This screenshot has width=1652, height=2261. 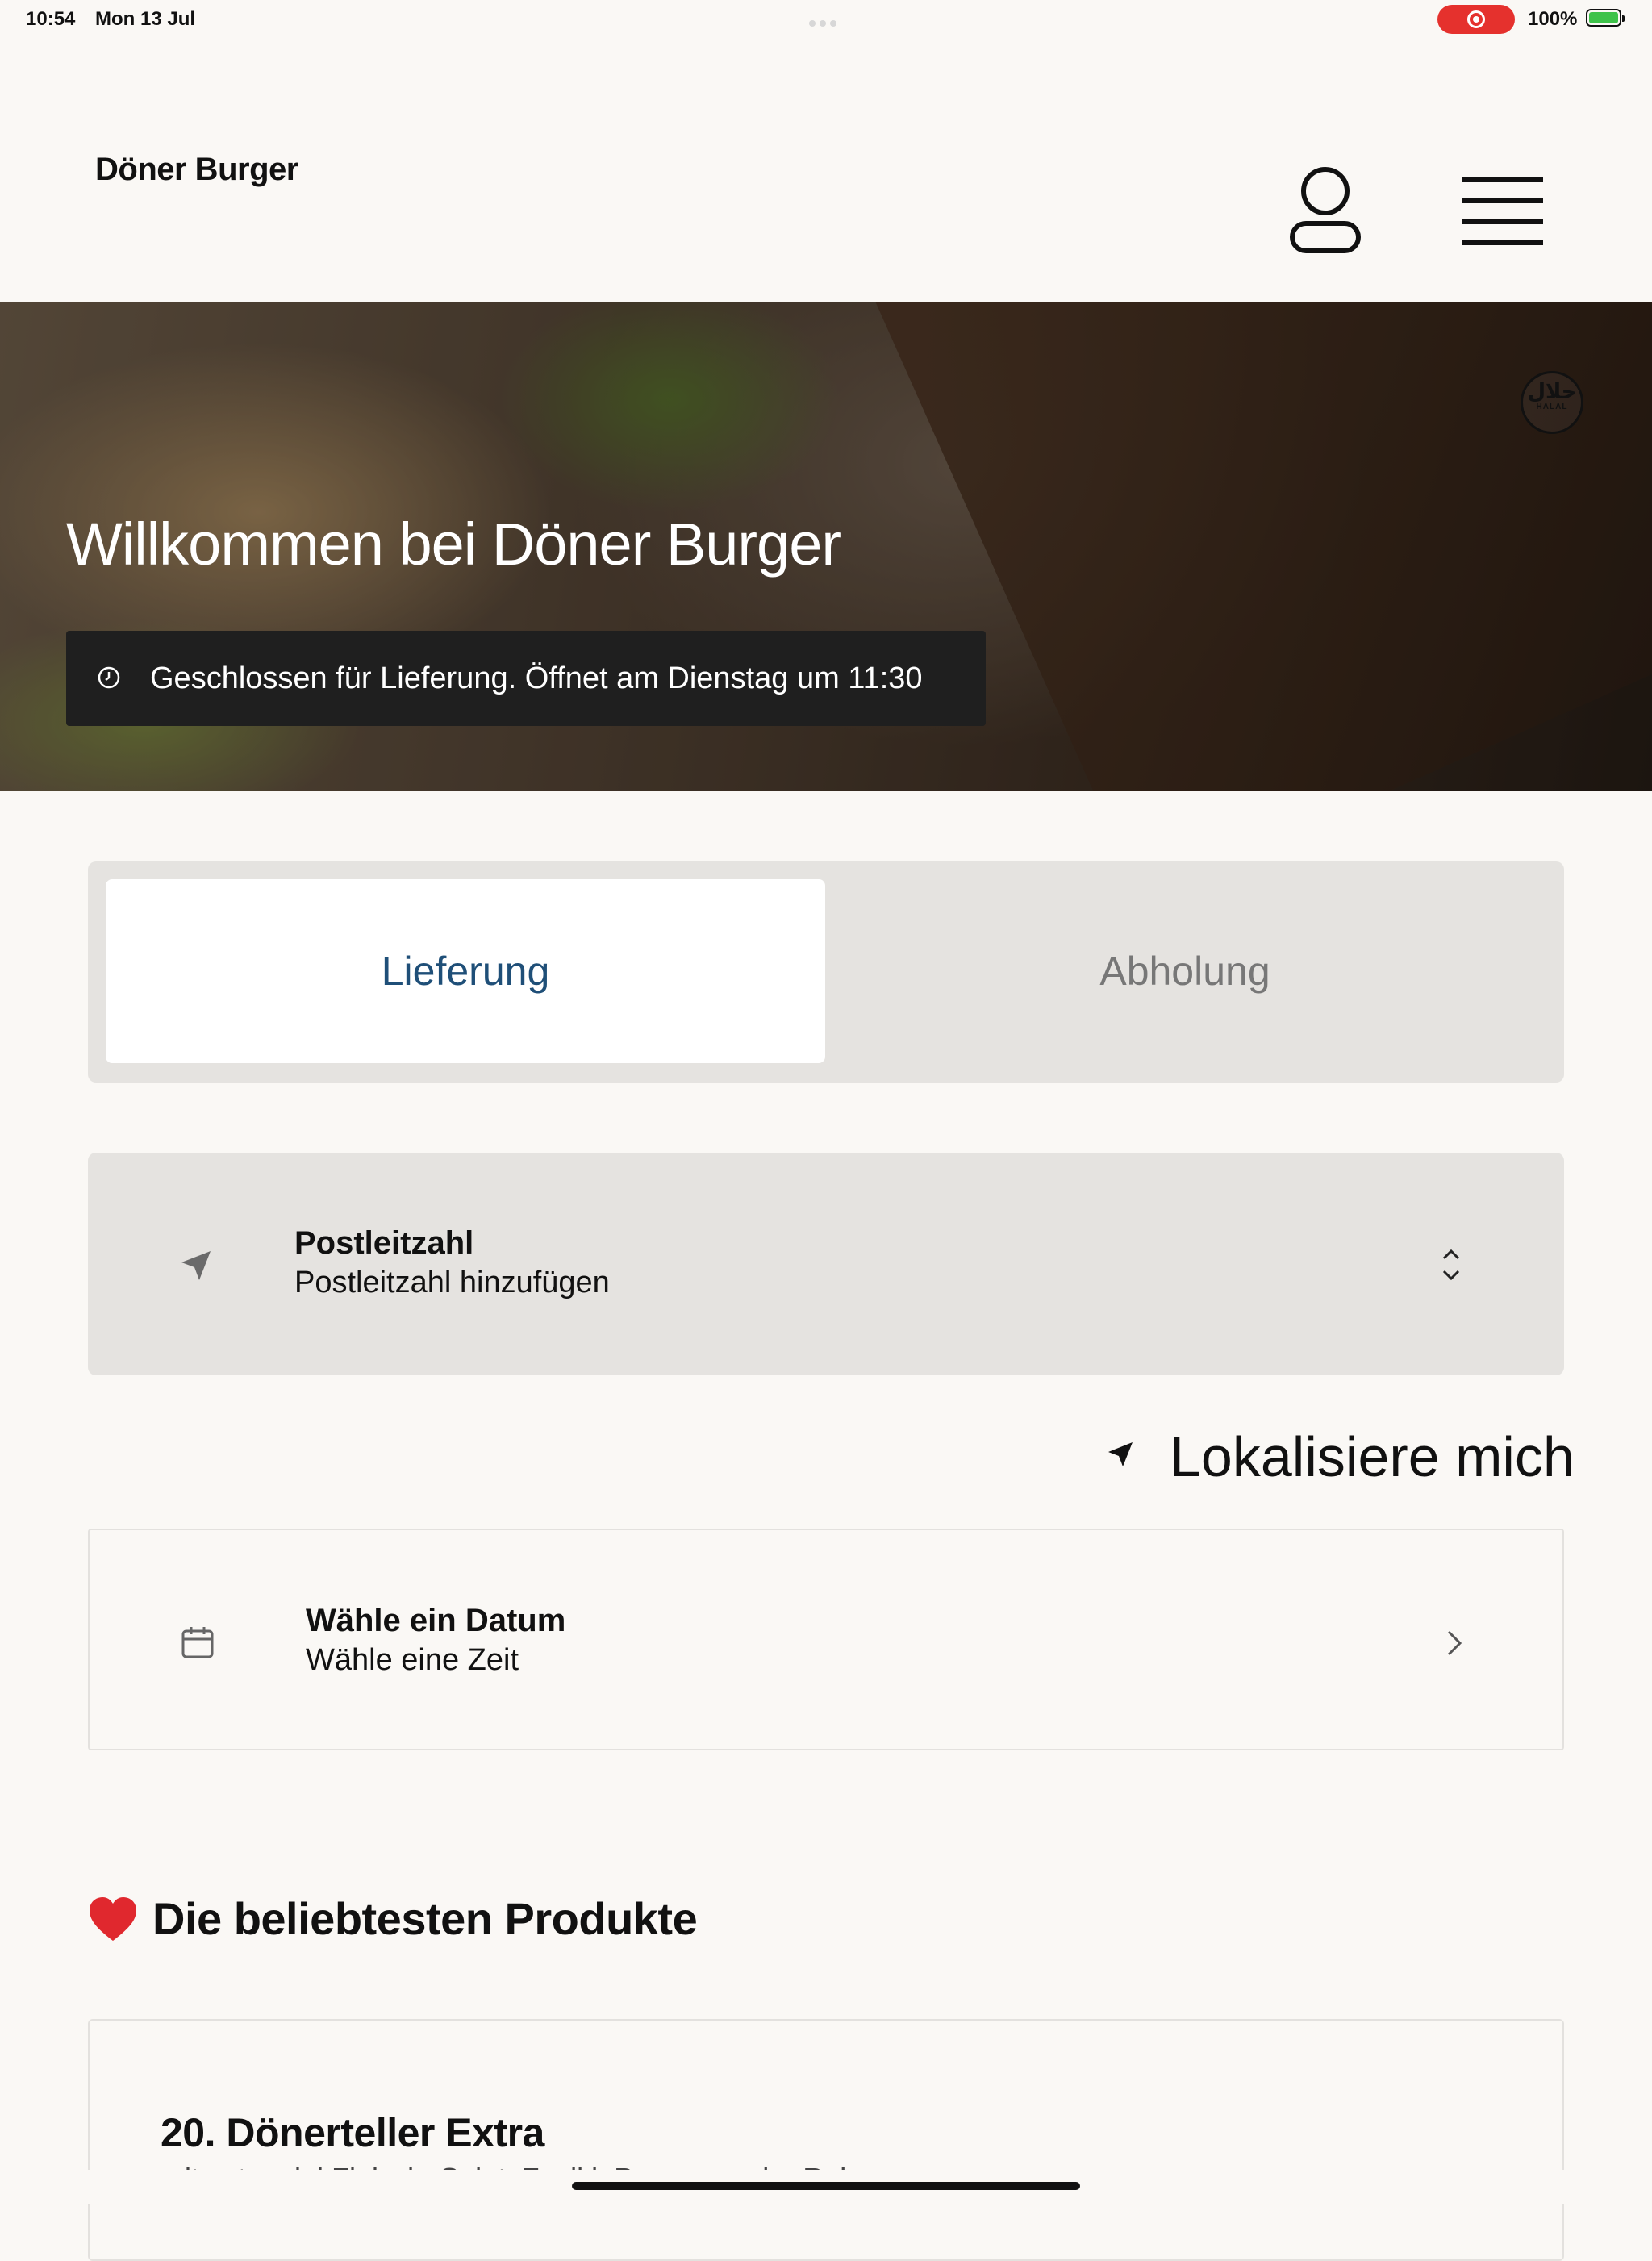 I want to click on brand-name: Döner Burger, so click(x=196, y=170).